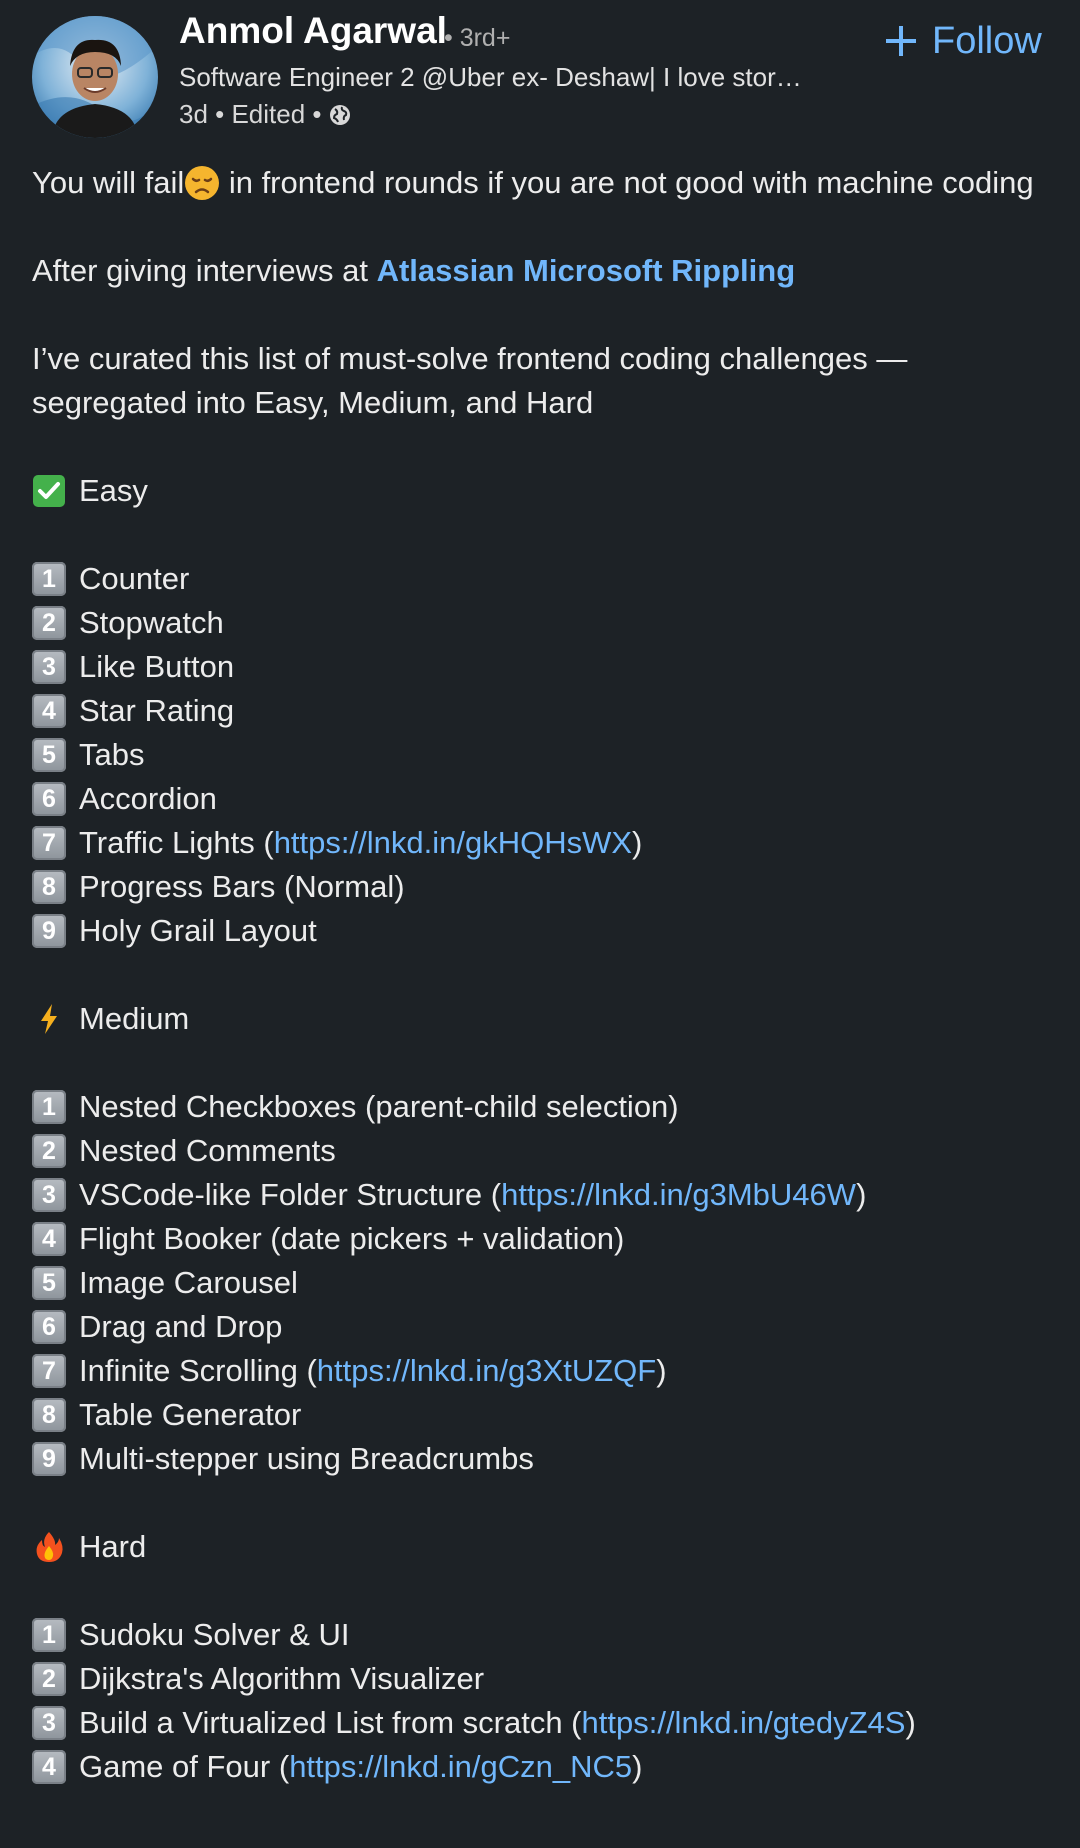  What do you see at coordinates (537, 1679) in the screenshot?
I see `list-item: 2 Dijkstra's Algorithm Visualizer` at bounding box center [537, 1679].